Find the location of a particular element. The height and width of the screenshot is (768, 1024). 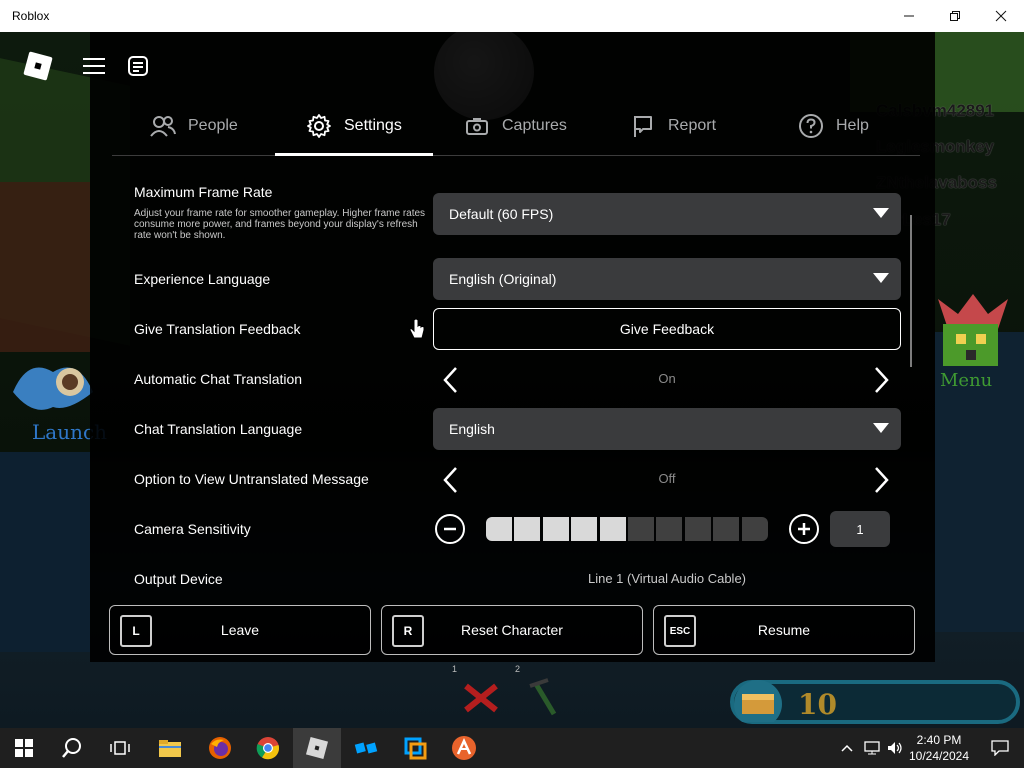

resume-button: ESC Resume is located at coordinates (784, 630).